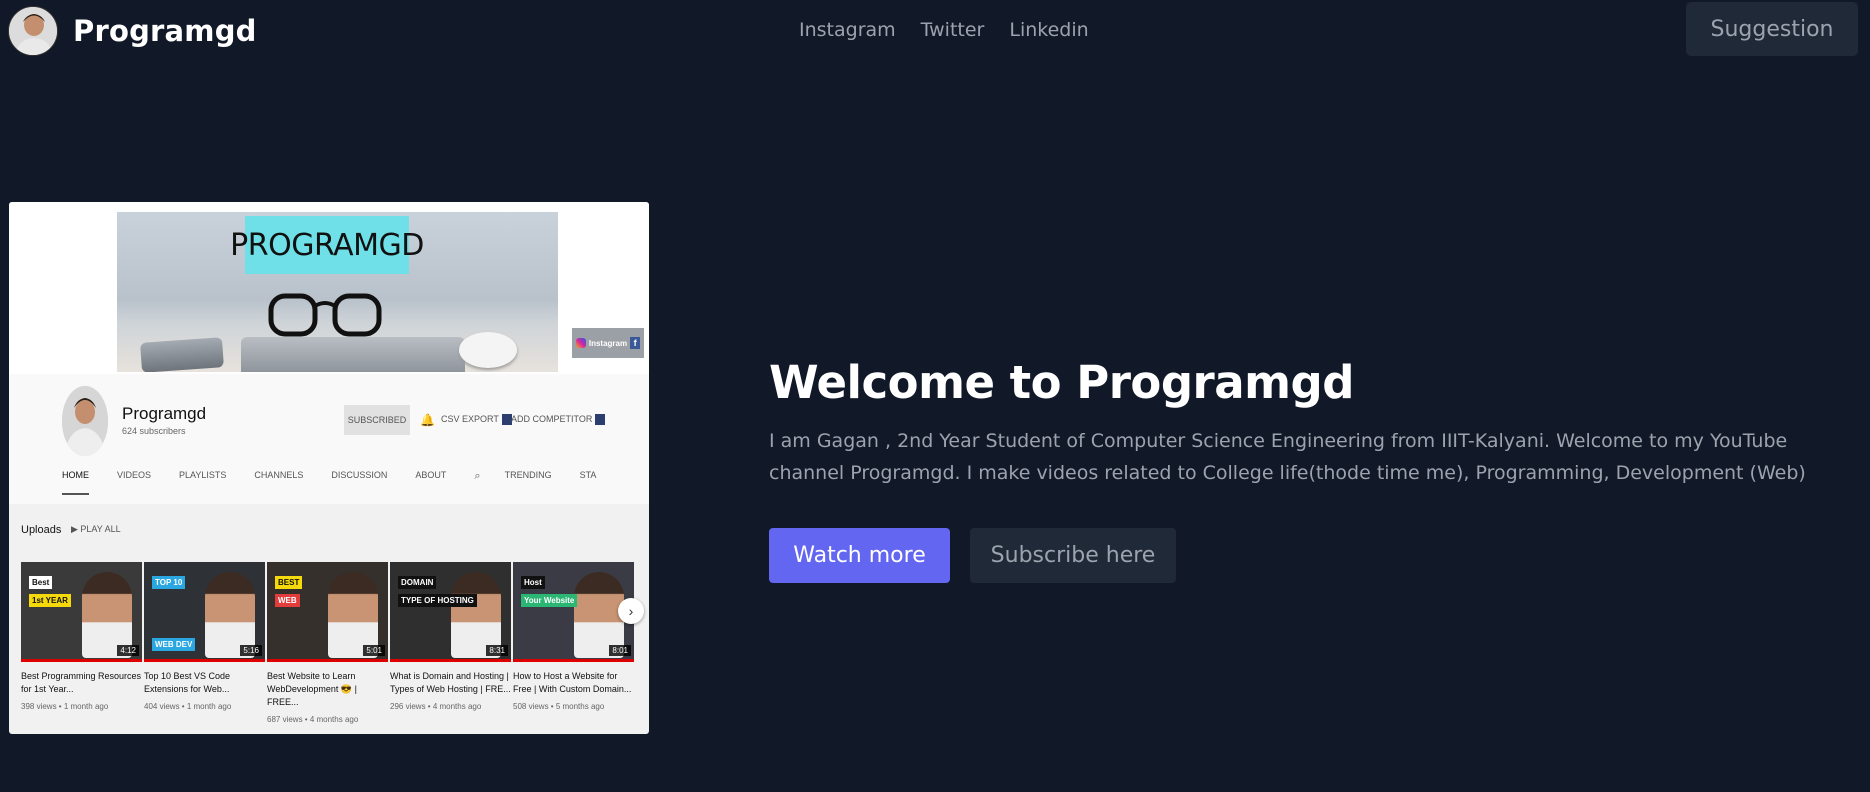  What do you see at coordinates (204, 612) in the screenshot?
I see `video-thumbnail: TOP 10 WEB DEV 5:16` at bounding box center [204, 612].